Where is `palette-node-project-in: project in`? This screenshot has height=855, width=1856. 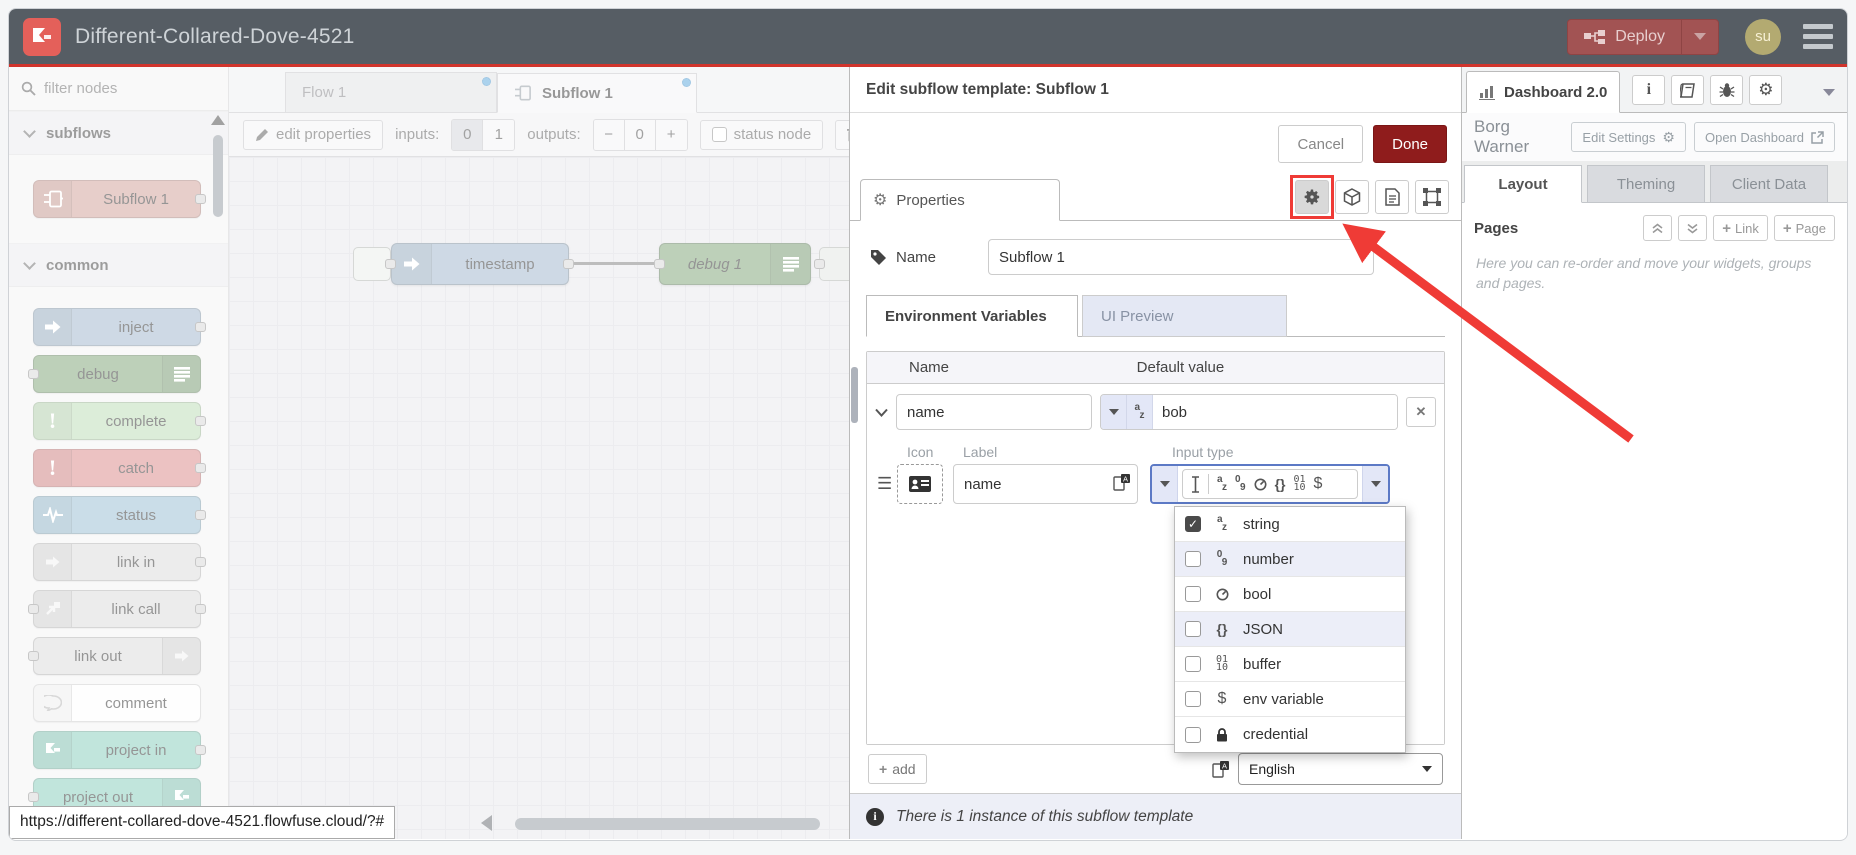
palette-node-project-in: project in is located at coordinates (119, 750).